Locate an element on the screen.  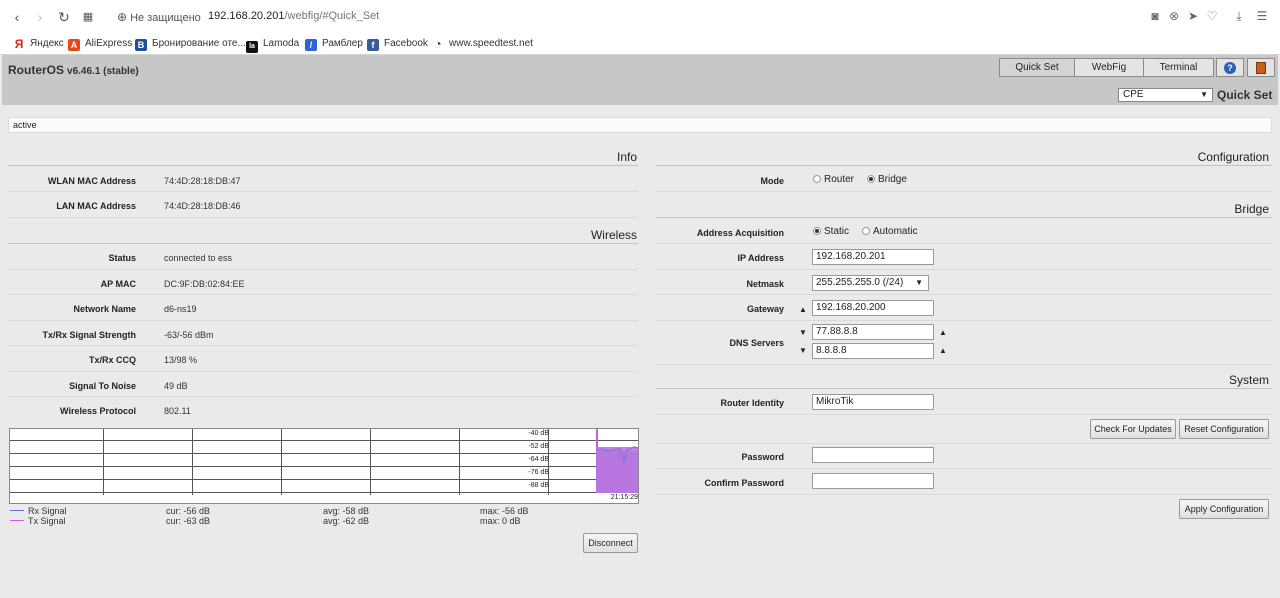
insecure-indicator: ⊕ Не защищено is located at coordinates (159, 17).